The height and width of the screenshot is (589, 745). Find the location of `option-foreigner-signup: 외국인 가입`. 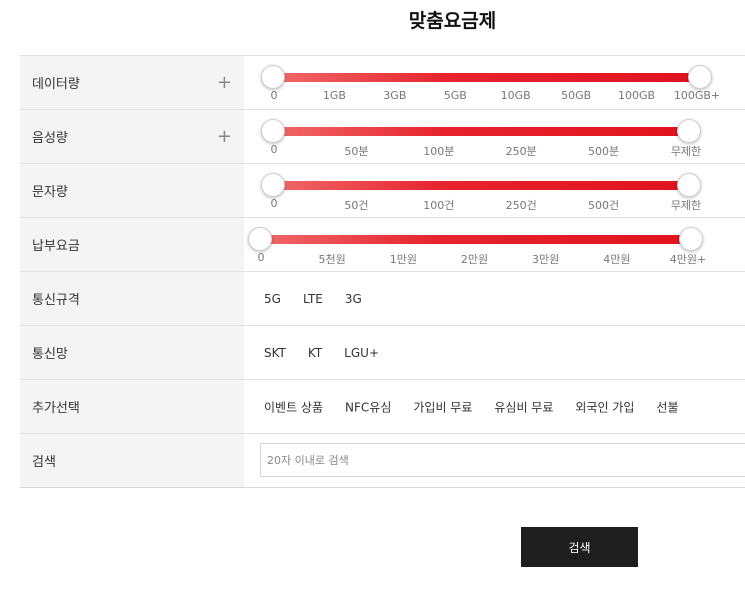

option-foreigner-signup: 외국인 가입 is located at coordinates (604, 406).